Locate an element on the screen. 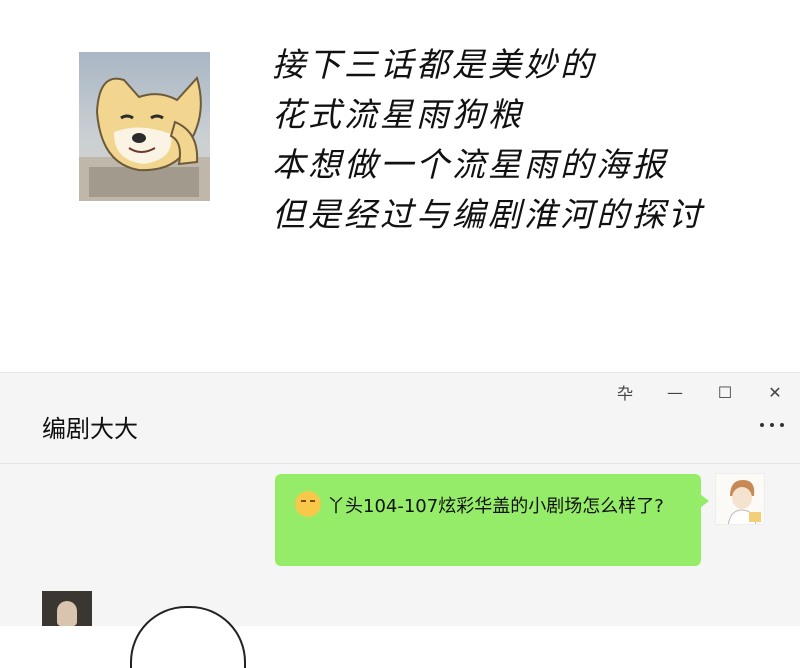  close-button: ✕ is located at coordinates (775, 392).